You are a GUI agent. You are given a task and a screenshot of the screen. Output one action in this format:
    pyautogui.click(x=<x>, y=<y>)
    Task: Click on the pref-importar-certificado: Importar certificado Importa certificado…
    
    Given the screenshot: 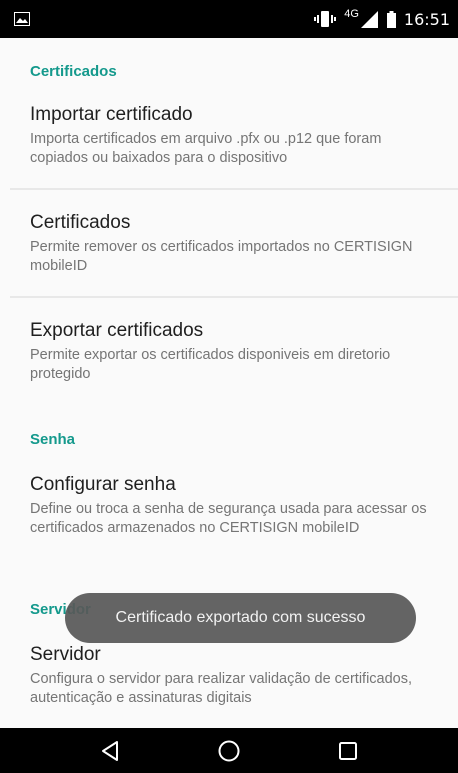 What is the action you would take?
    pyautogui.click(x=229, y=136)
    